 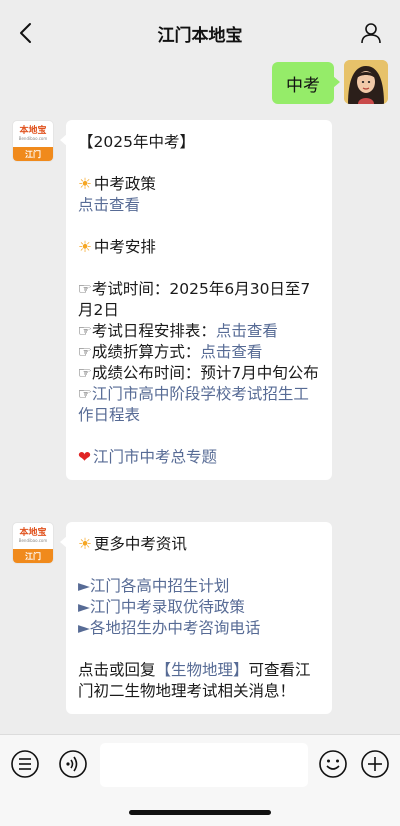 What do you see at coordinates (247, 331) in the screenshot?
I see `exam-schedule-link: 点击查看` at bounding box center [247, 331].